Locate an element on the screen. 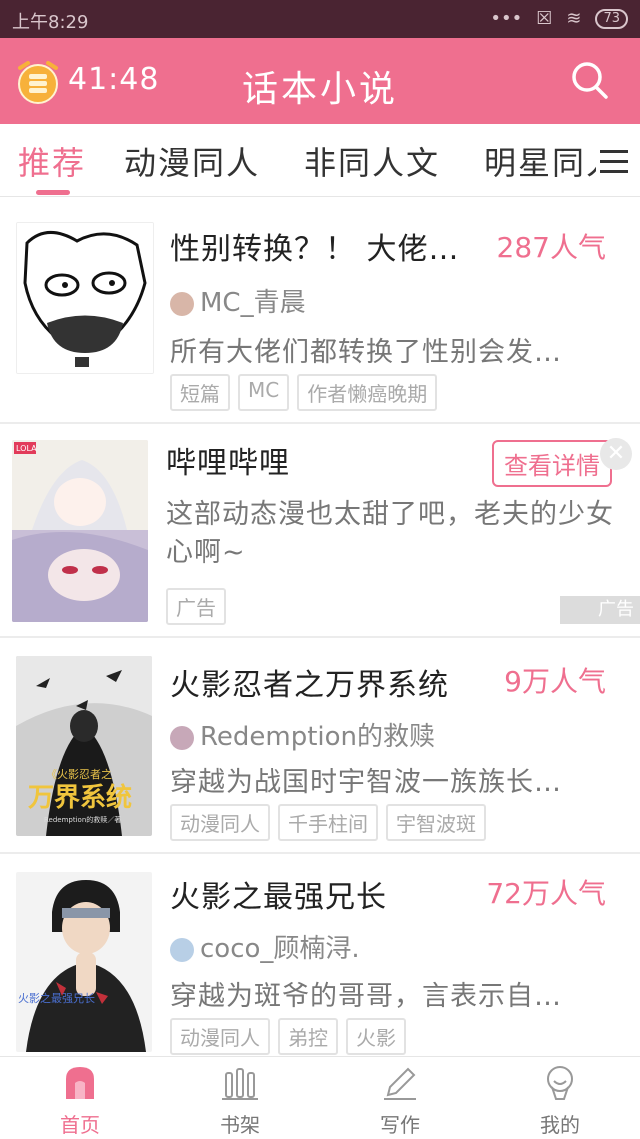 This screenshot has height=1139, width=640. category-tabs: 推荐 动漫同人 非同人文 明星同人 is located at coordinates (320, 160).